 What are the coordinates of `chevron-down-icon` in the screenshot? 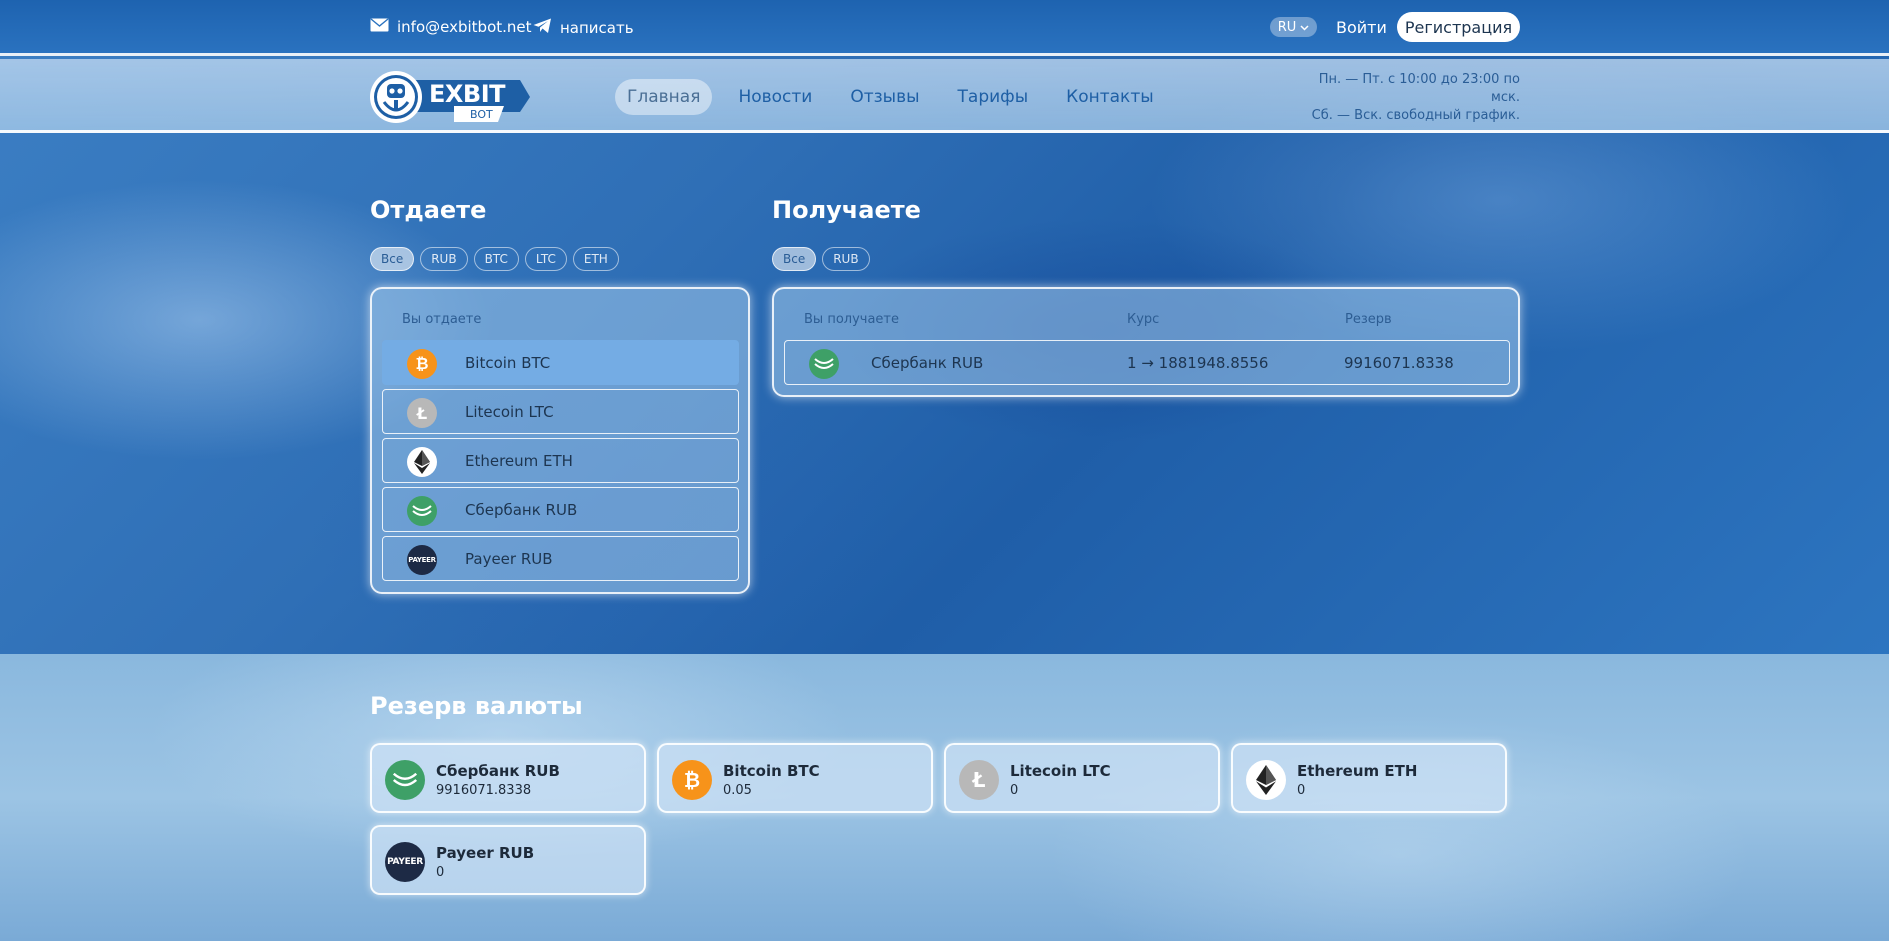 It's located at (1304, 27).